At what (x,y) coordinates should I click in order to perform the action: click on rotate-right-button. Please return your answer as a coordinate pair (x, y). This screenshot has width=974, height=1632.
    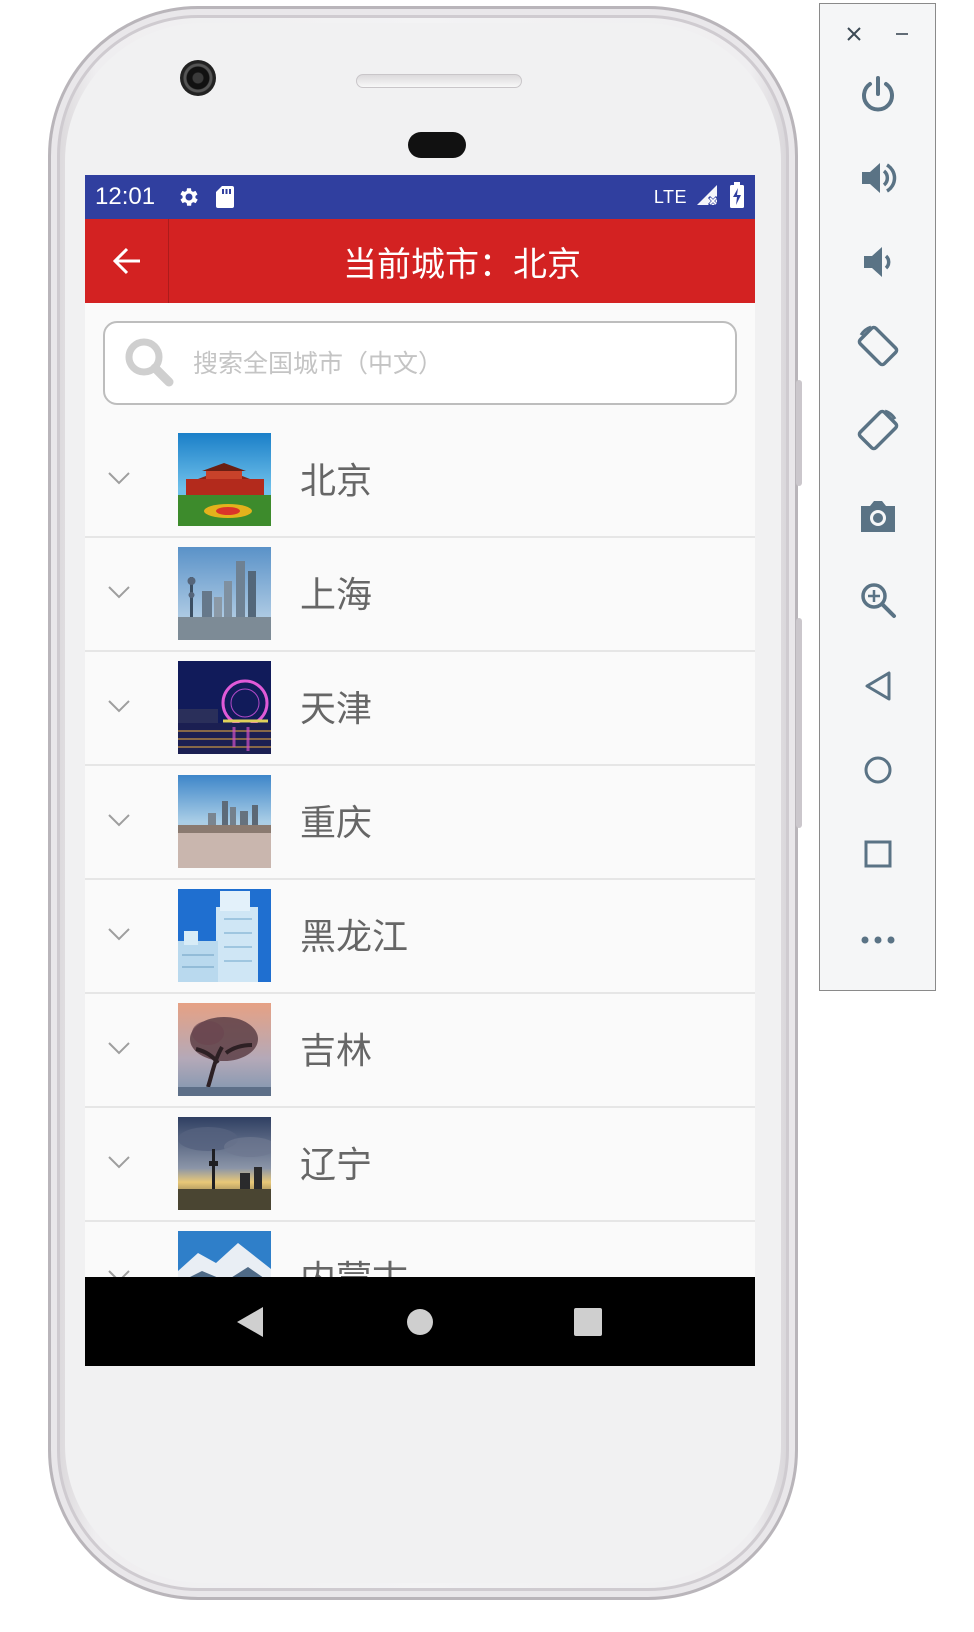
    Looking at the image, I should click on (878, 430).